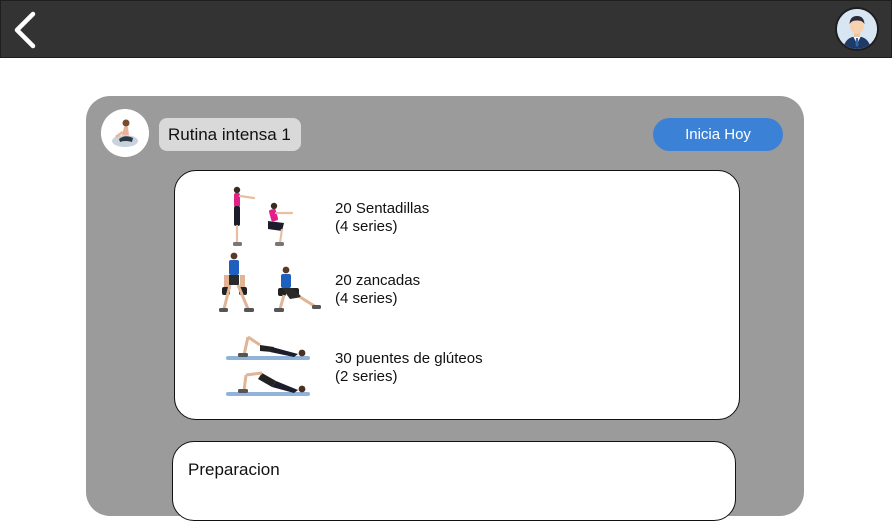 The height and width of the screenshot is (521, 892). I want to click on exercise-name: 20 Sentadillas, so click(382, 208).